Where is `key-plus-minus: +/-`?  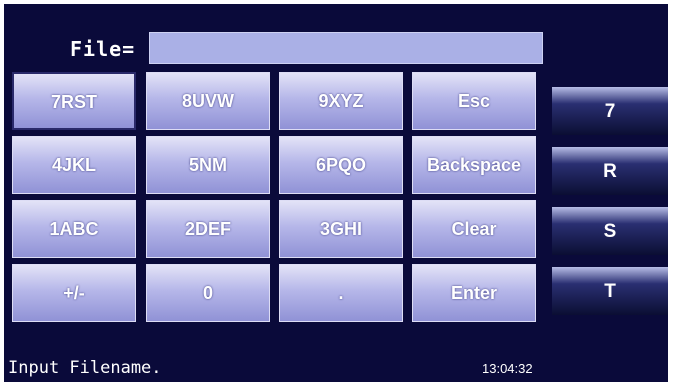
key-plus-minus: +/- is located at coordinates (74, 293).